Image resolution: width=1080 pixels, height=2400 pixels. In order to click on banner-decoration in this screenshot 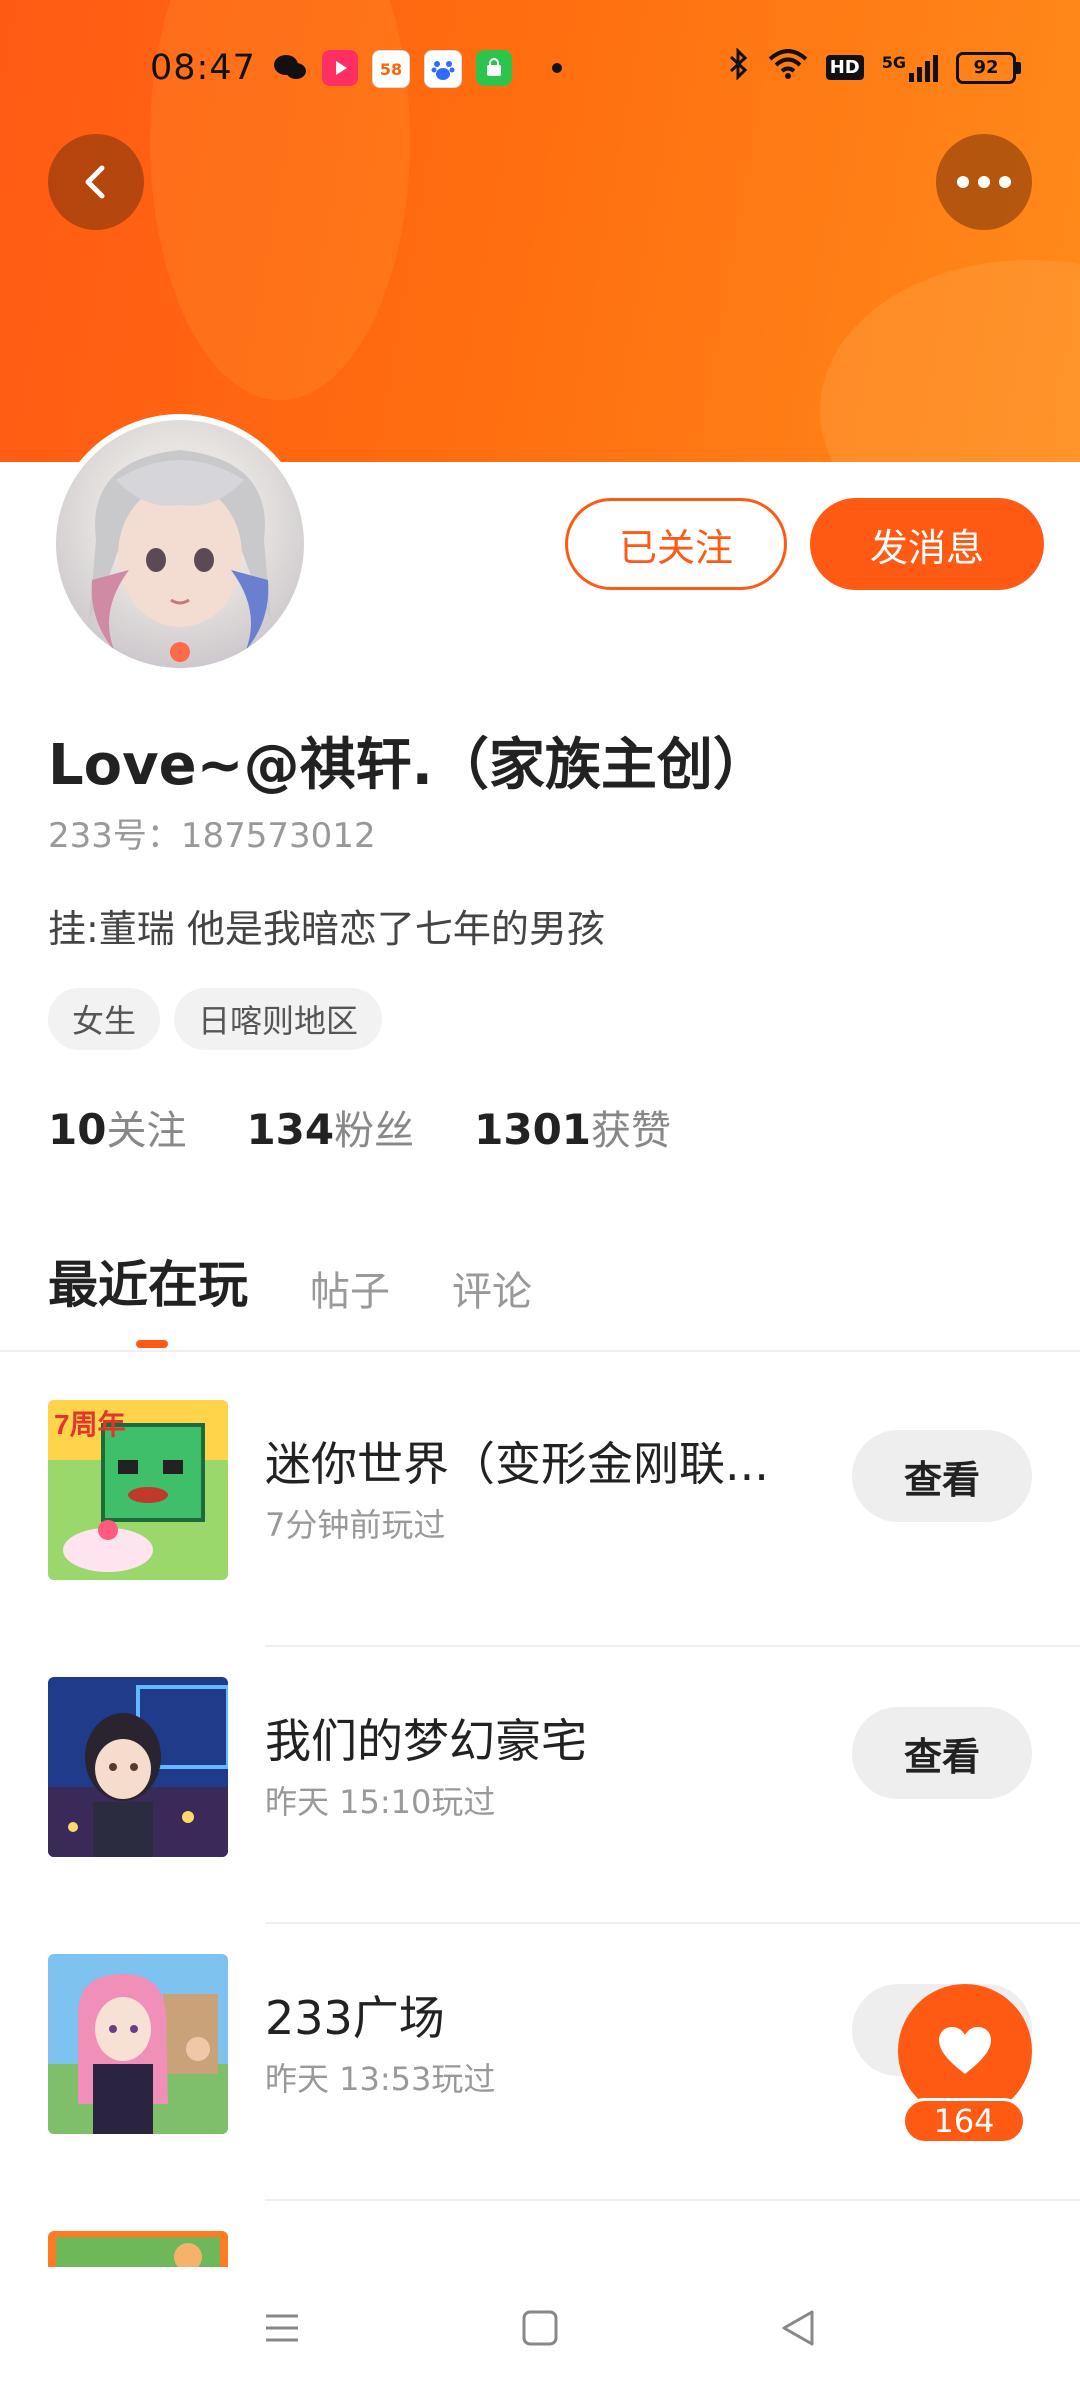, I will do `click(950, 361)`.